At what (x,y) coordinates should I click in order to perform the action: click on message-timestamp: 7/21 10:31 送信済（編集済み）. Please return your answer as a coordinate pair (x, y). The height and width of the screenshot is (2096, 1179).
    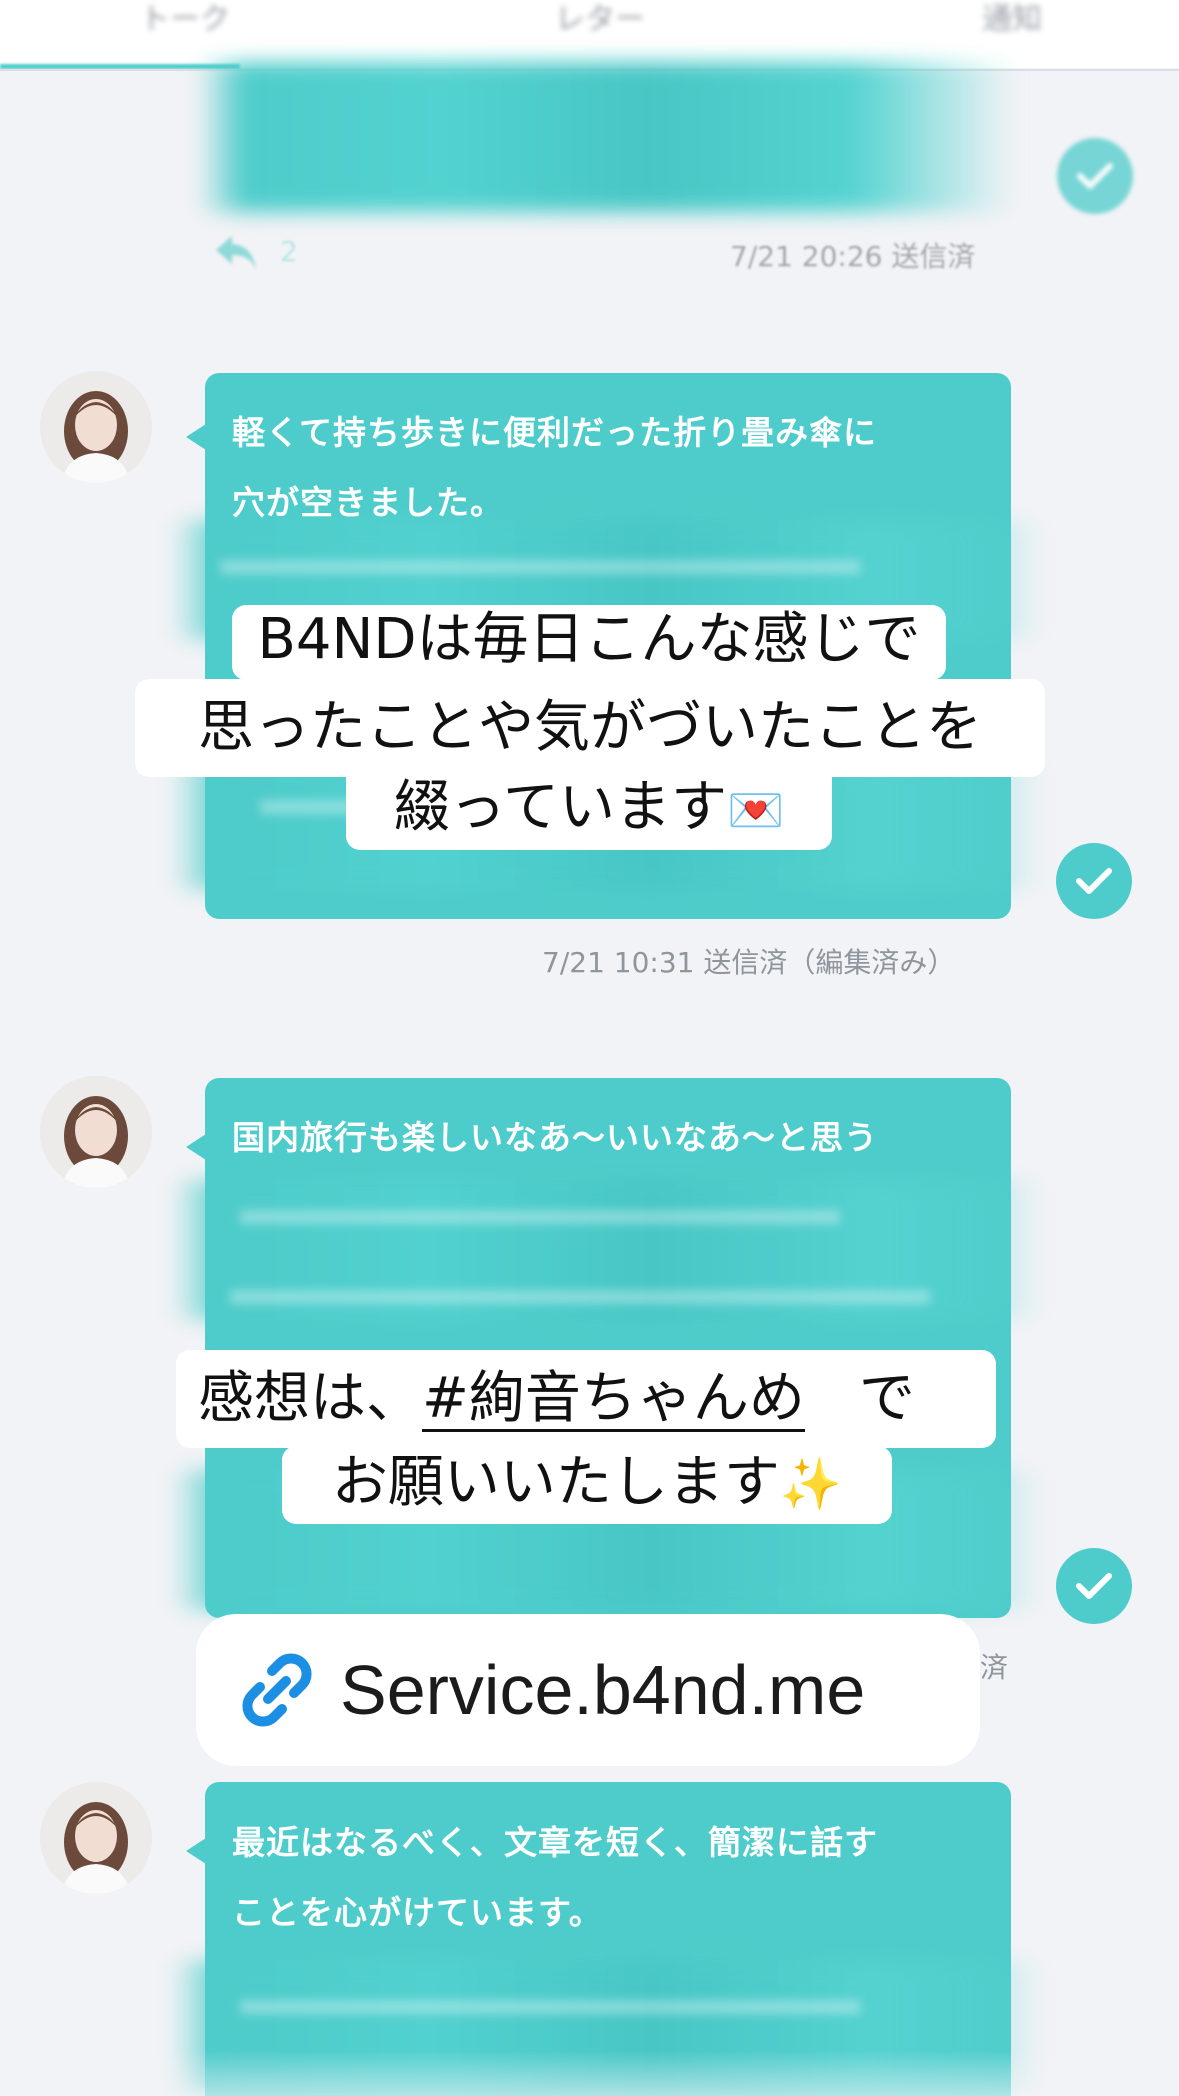
    Looking at the image, I should click on (749, 962).